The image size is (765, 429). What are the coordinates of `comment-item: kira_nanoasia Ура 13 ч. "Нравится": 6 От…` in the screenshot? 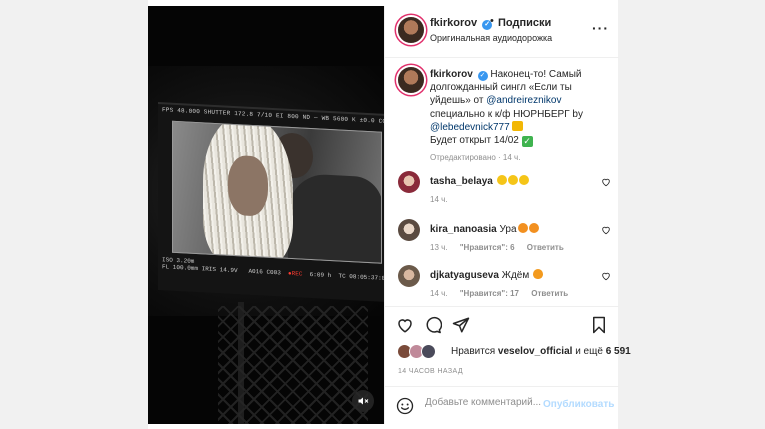 It's located at (502, 242).